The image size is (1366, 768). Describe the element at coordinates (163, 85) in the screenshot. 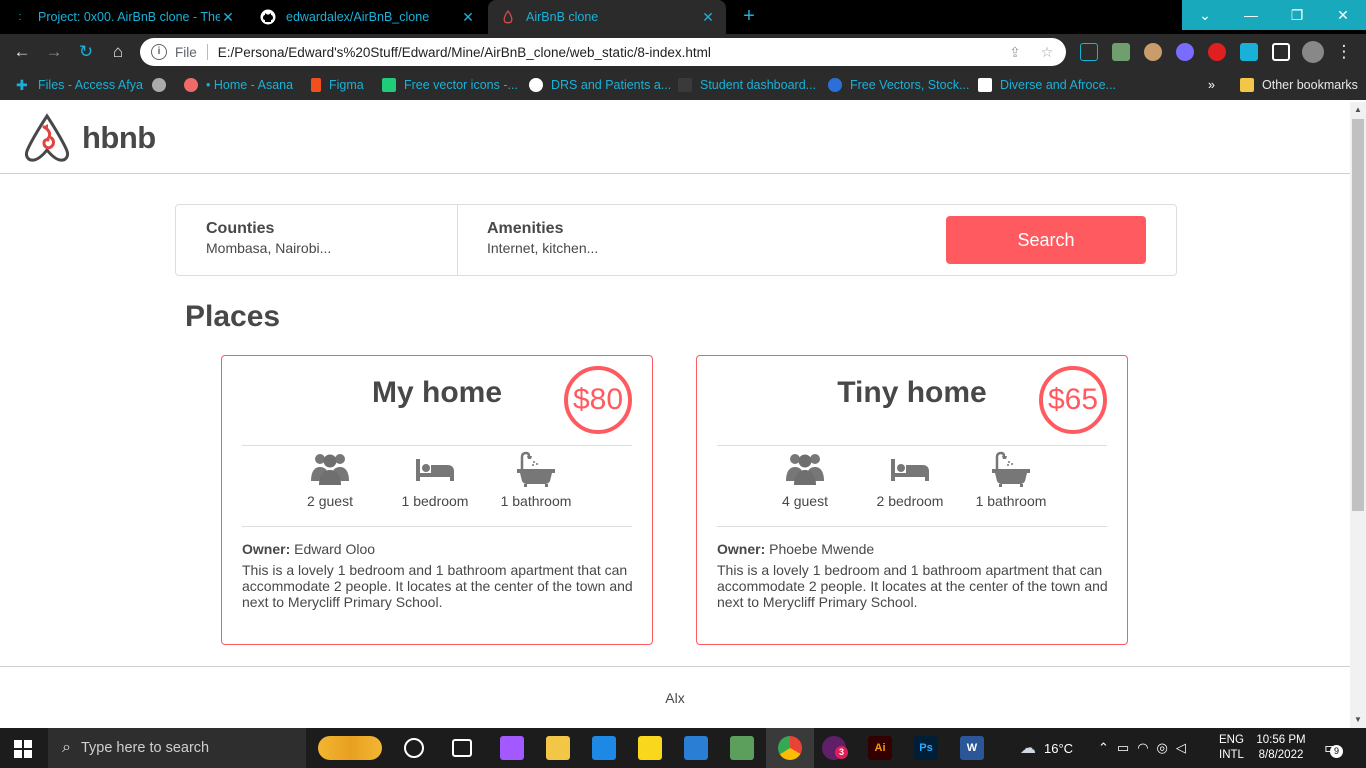

I see `bookmark-globe` at that location.